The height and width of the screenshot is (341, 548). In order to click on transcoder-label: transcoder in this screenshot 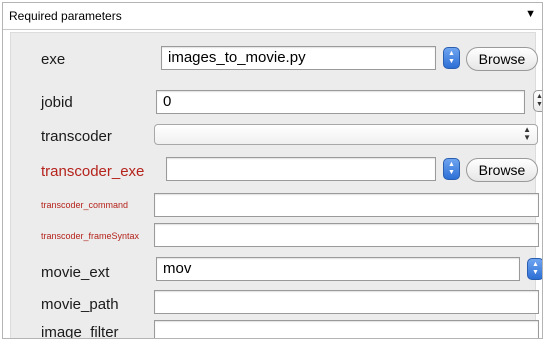, I will do `click(76, 136)`.